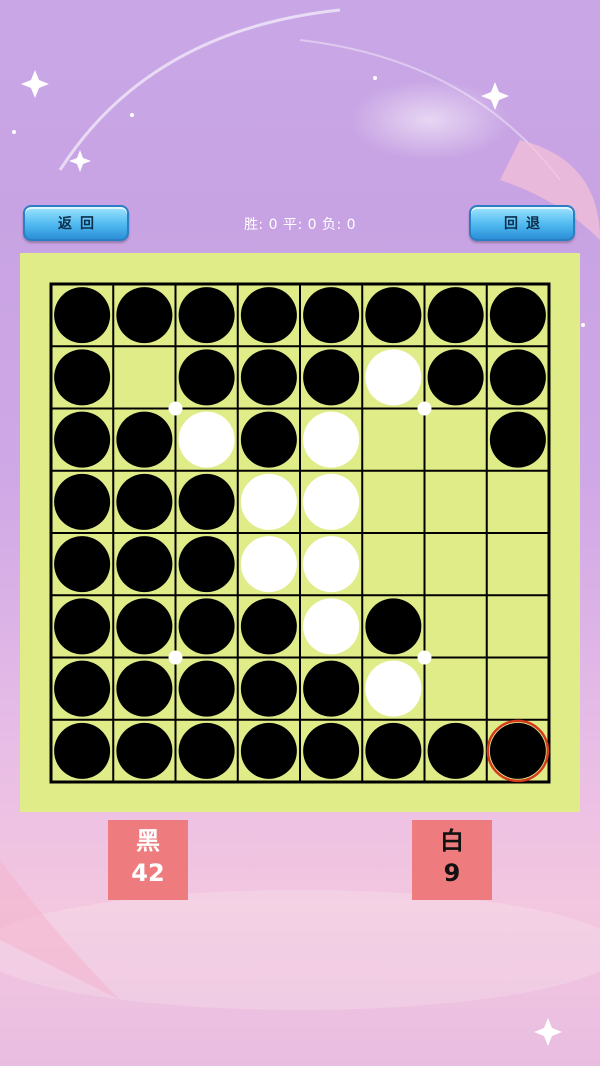 The image size is (600, 1066). I want to click on black-label: 黑, so click(148, 841).